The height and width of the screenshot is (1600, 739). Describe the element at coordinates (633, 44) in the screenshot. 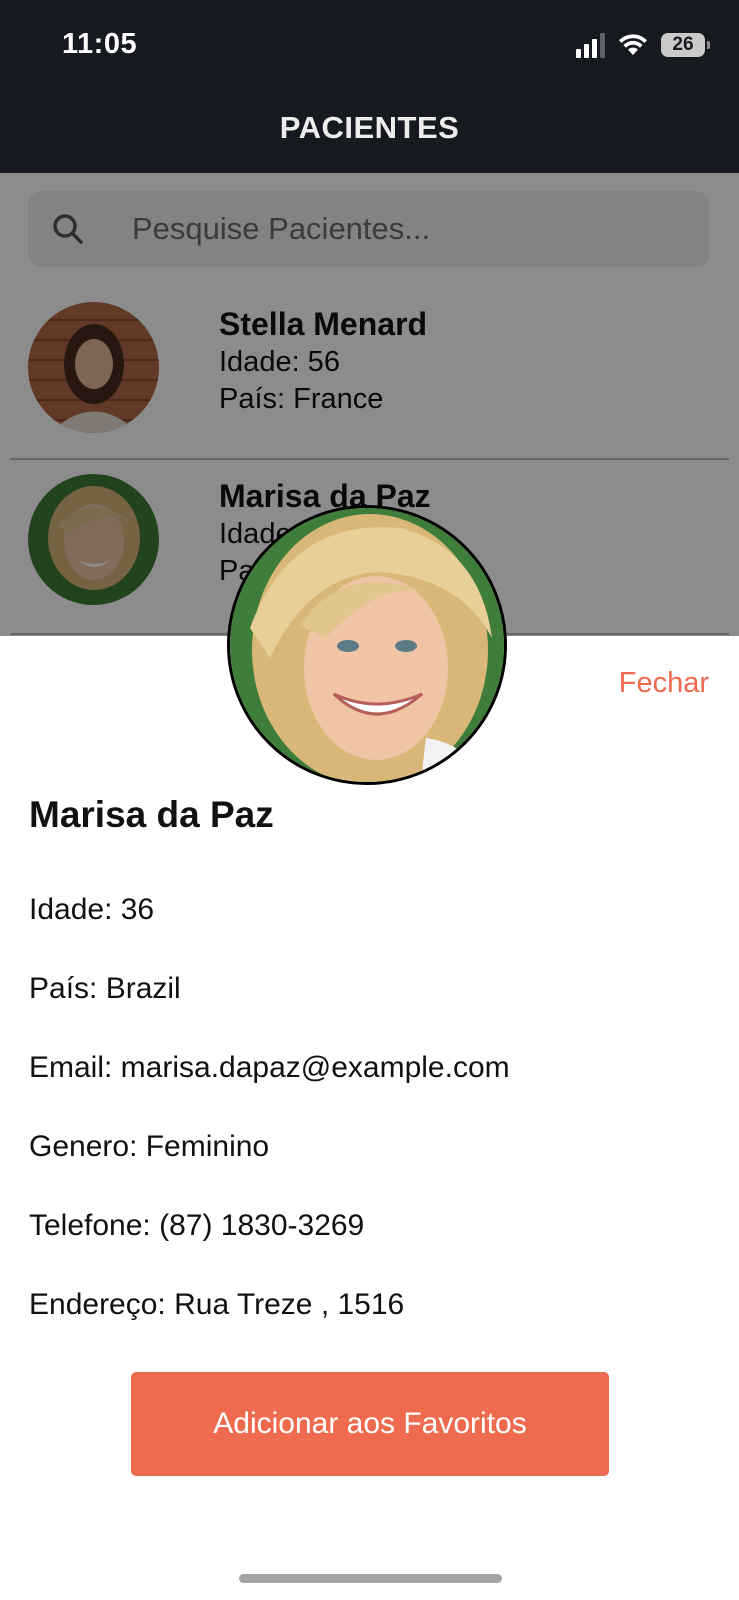

I see `wifi-icon` at that location.